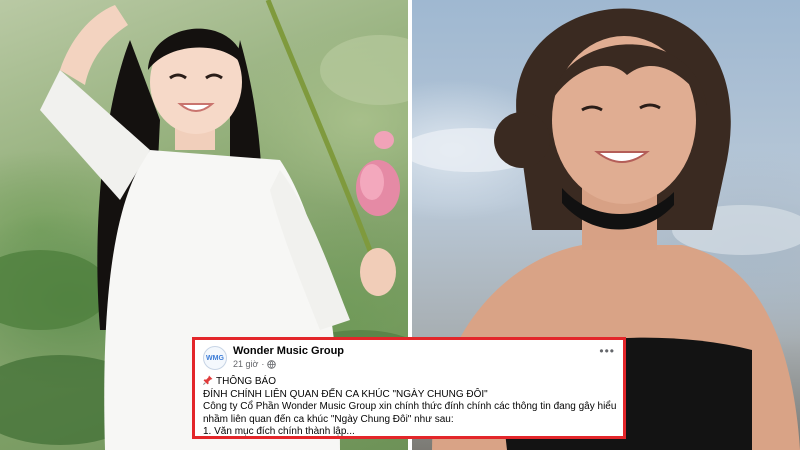  Describe the element at coordinates (208, 380) in the screenshot. I see `pushpin-icon` at that location.